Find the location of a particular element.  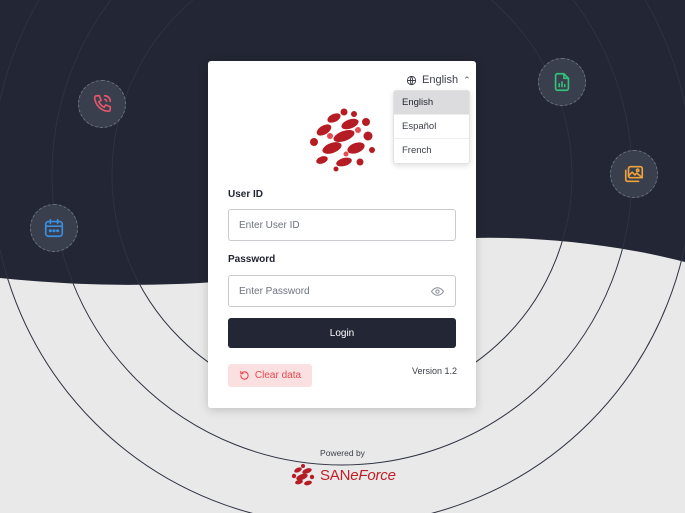

password-input is located at coordinates (329, 291).